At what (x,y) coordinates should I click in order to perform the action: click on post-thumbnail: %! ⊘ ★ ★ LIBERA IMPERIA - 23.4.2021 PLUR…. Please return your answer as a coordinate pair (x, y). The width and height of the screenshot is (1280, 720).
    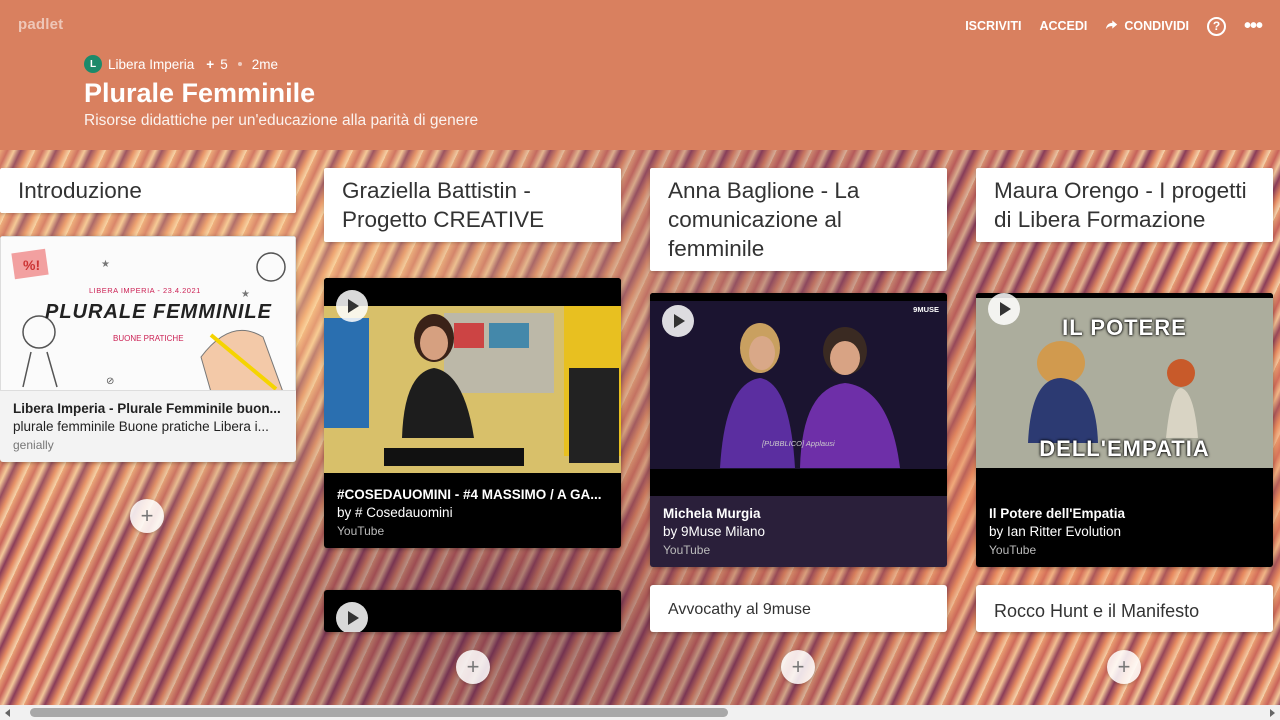
    Looking at the image, I should click on (148, 313).